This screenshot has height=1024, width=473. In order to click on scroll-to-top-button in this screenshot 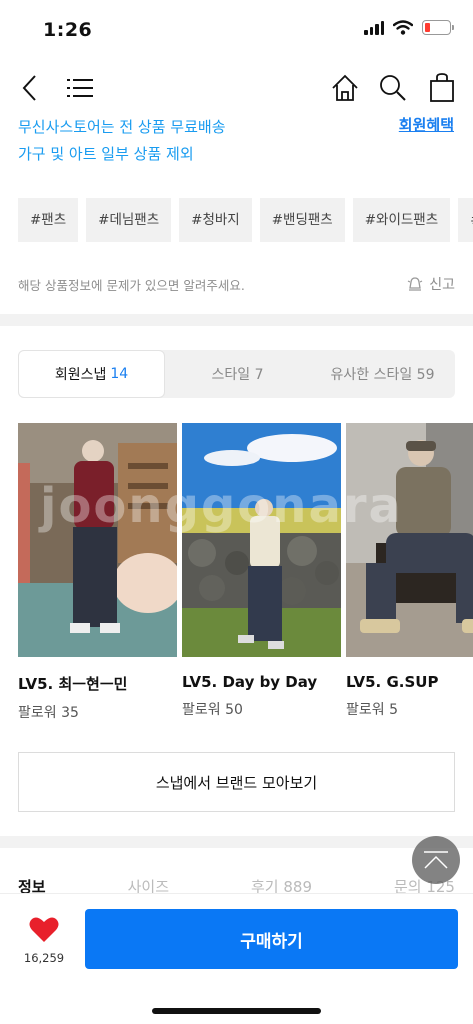, I will do `click(436, 860)`.